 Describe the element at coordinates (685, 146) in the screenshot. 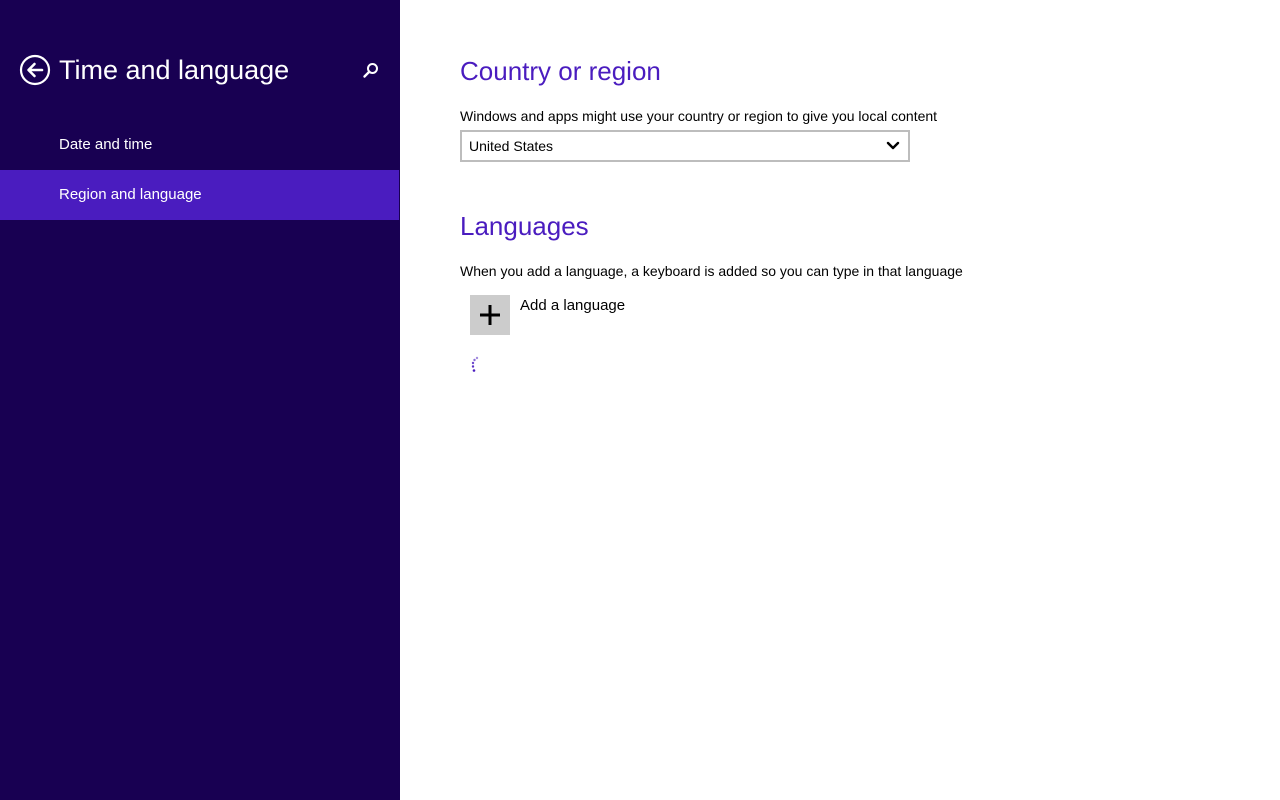

I see `country-select: United States` at that location.